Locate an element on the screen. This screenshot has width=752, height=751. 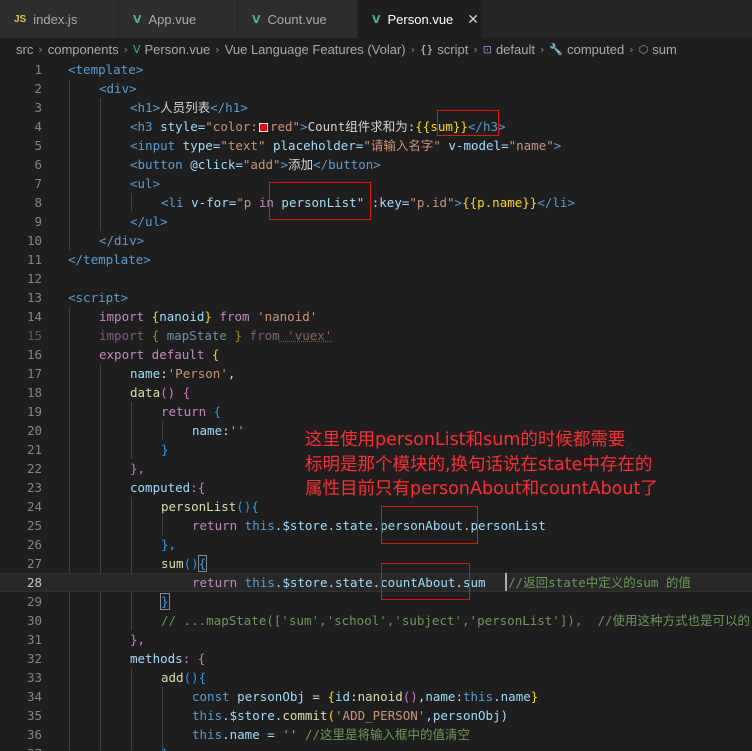
code-line: 33 add(){ is located at coordinates (376, 677).